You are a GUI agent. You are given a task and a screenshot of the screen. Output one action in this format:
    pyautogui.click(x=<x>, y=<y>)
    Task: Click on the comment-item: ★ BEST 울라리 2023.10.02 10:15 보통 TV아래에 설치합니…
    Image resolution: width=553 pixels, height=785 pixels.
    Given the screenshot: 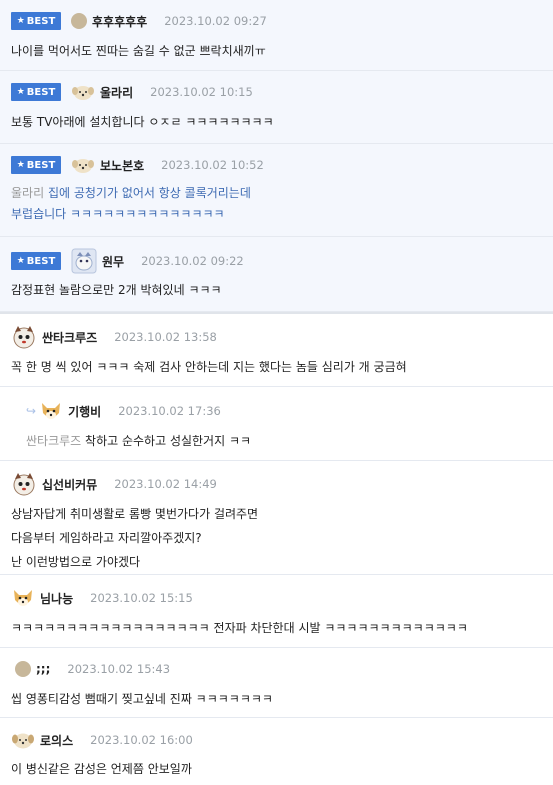 What is the action you would take?
    pyautogui.click(x=276, y=107)
    